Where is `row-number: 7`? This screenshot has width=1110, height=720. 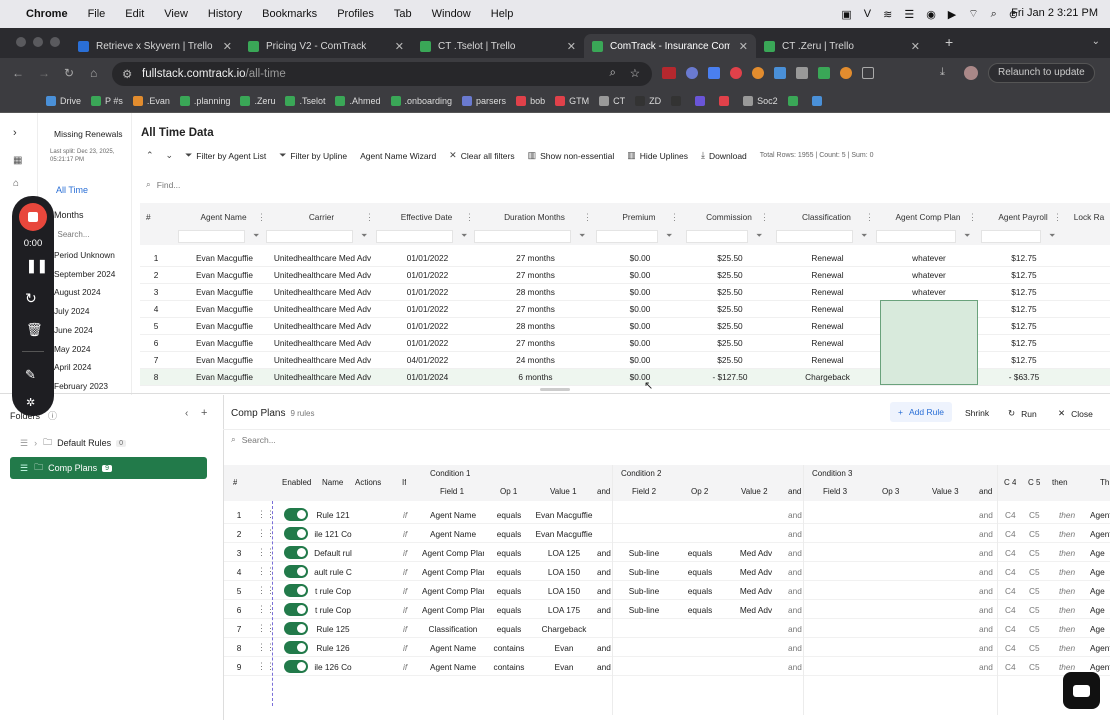
row-number: 7 is located at coordinates (156, 360).